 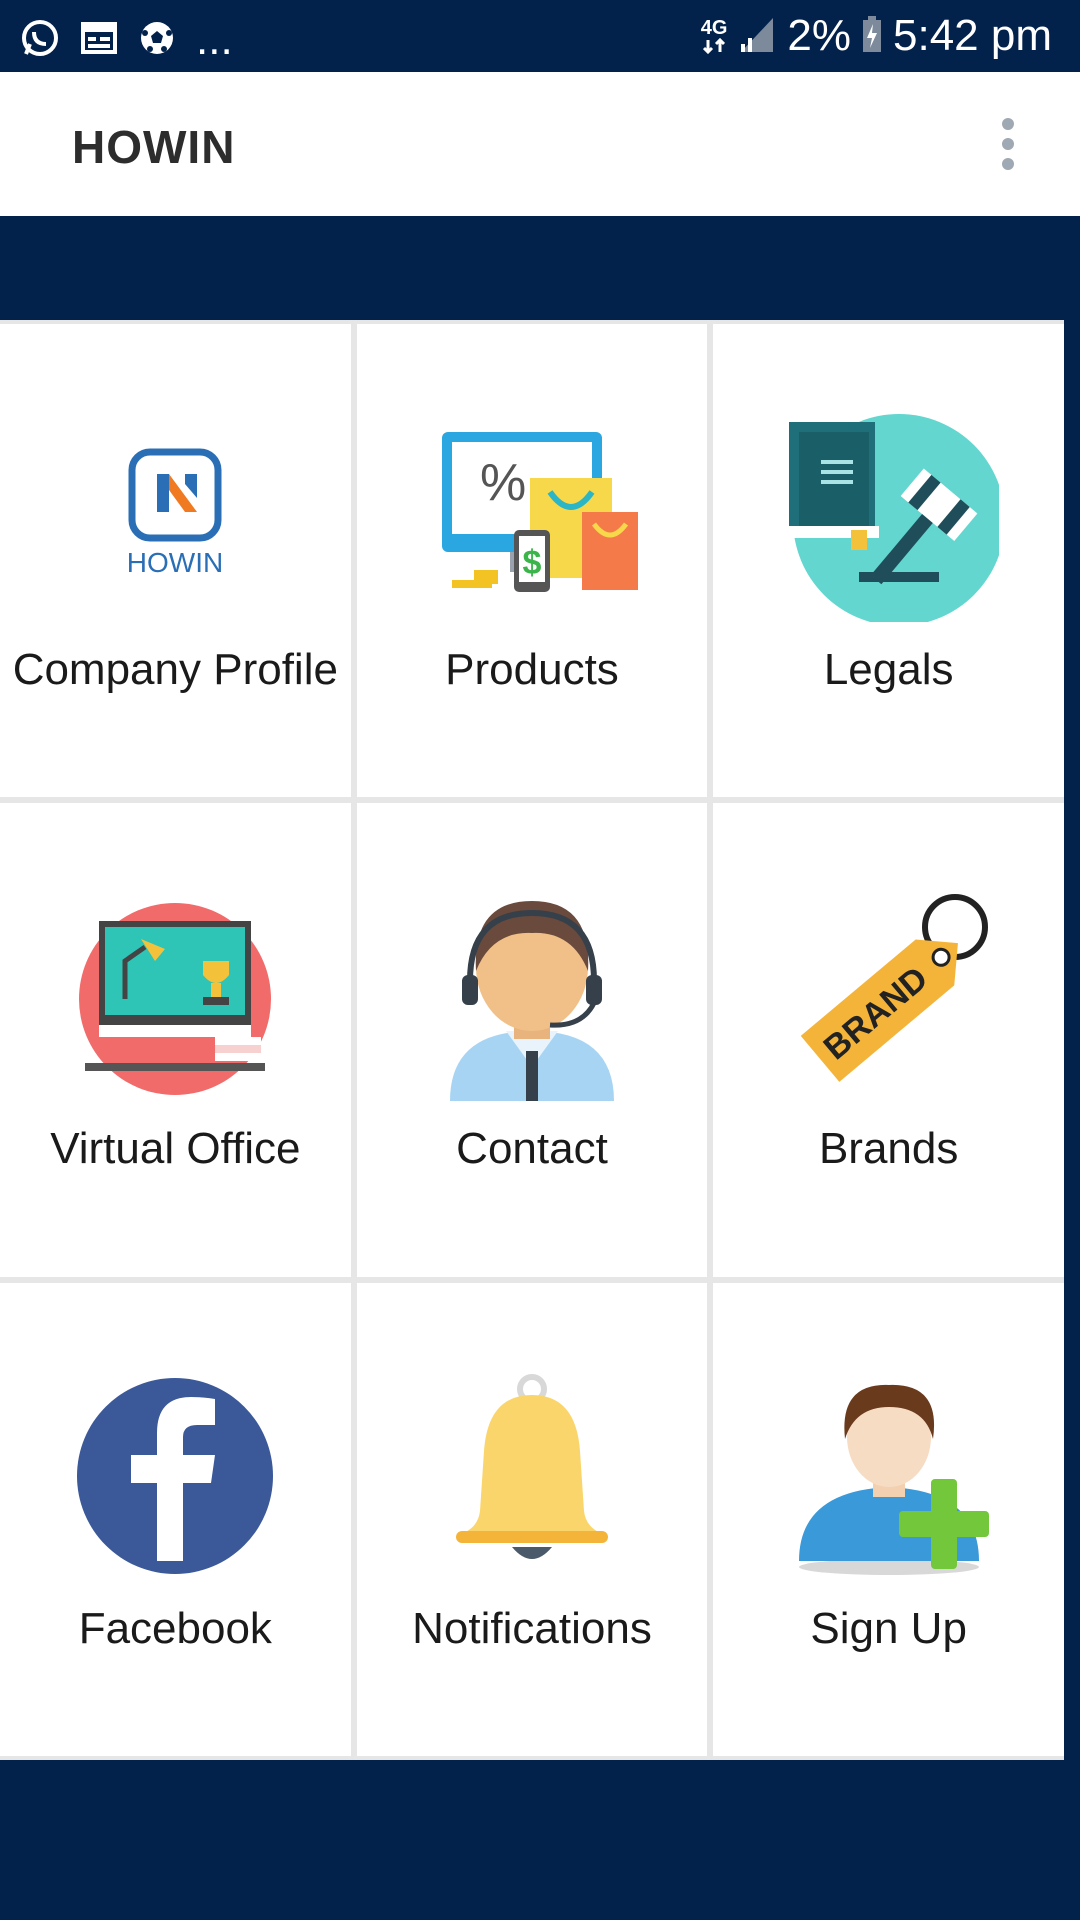 What do you see at coordinates (540, 144) in the screenshot?
I see `app-bar: HOWIN` at bounding box center [540, 144].